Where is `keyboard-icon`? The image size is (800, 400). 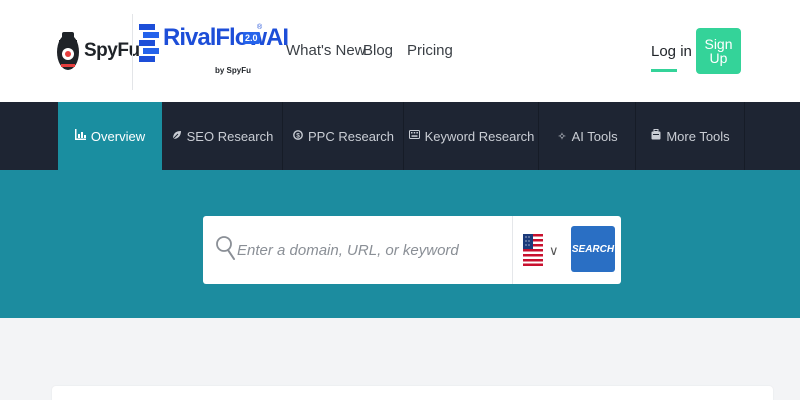 keyboard-icon is located at coordinates (414, 136).